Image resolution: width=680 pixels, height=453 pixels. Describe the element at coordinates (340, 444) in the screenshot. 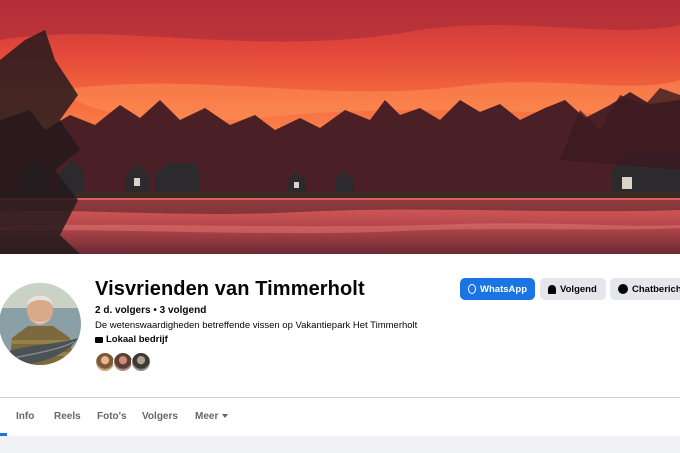

I see `page-body-background` at that location.